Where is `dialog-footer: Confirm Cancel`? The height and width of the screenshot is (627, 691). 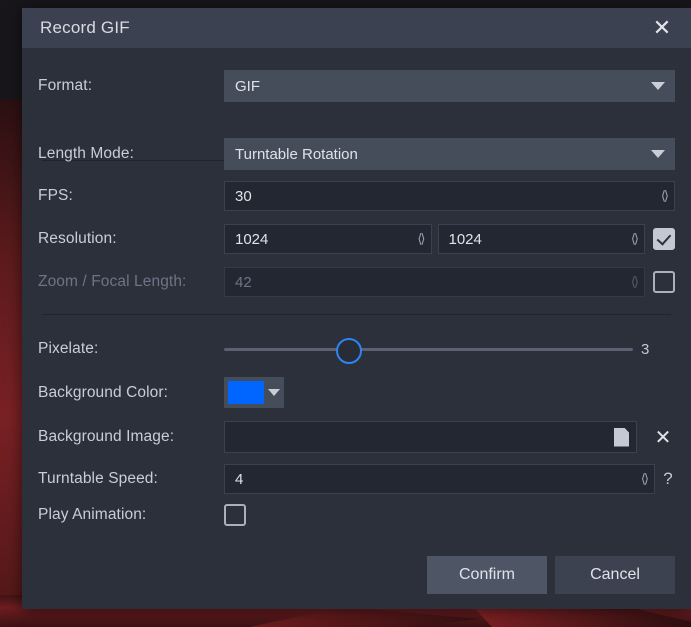
dialog-footer: Confirm Cancel is located at coordinates (551, 575).